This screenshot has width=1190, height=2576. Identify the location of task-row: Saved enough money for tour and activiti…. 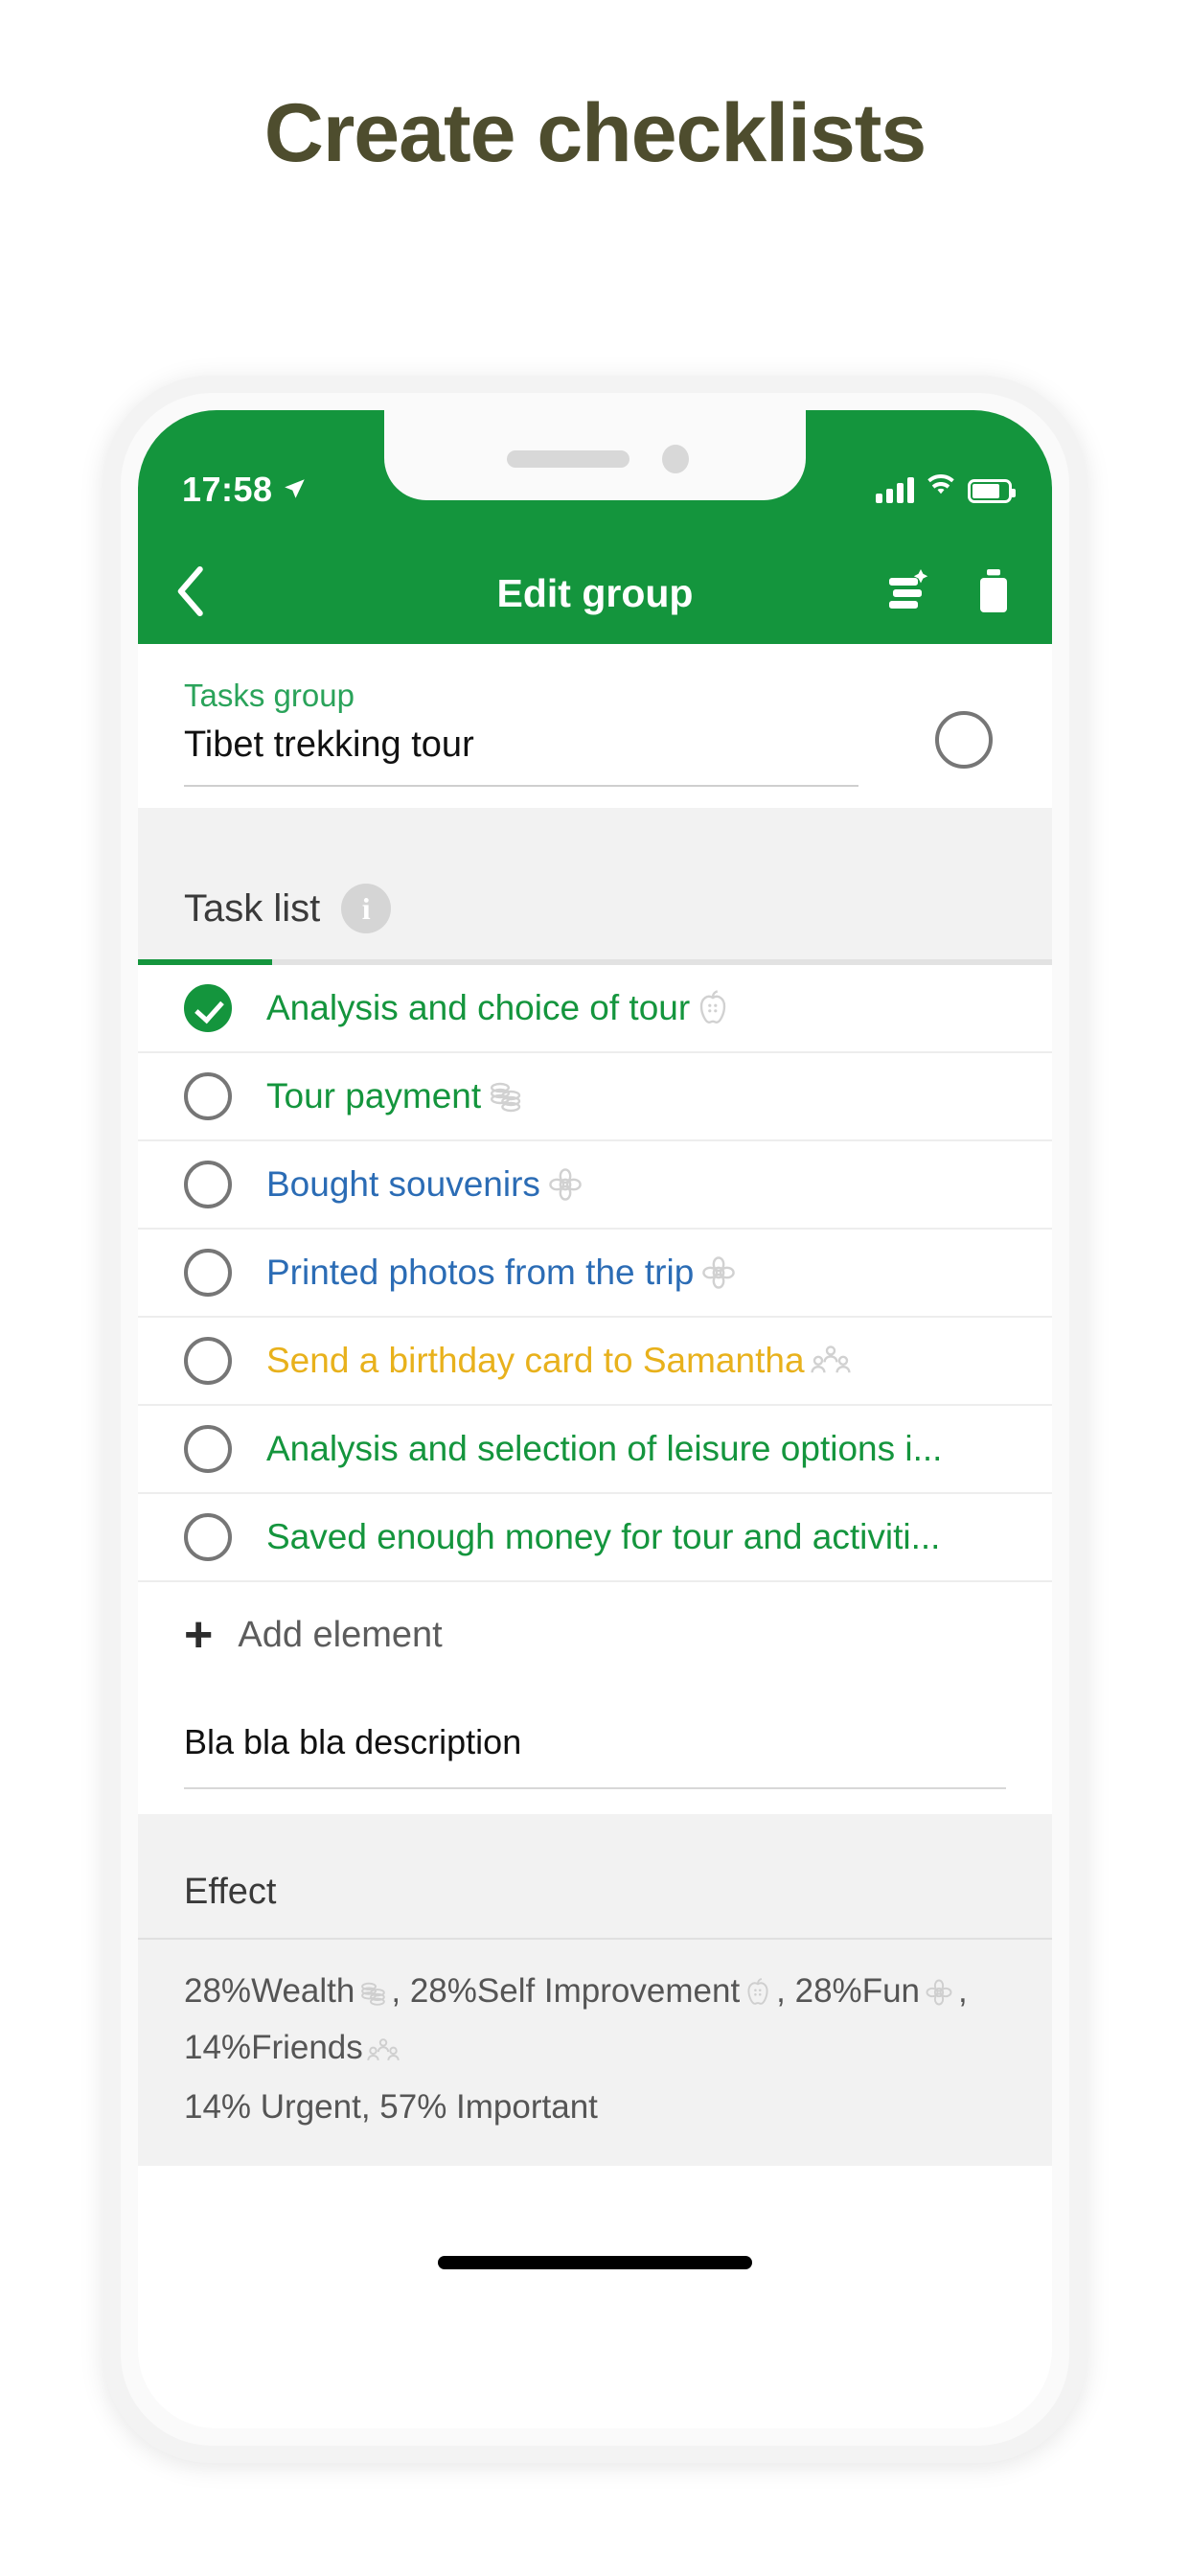
(595, 1538).